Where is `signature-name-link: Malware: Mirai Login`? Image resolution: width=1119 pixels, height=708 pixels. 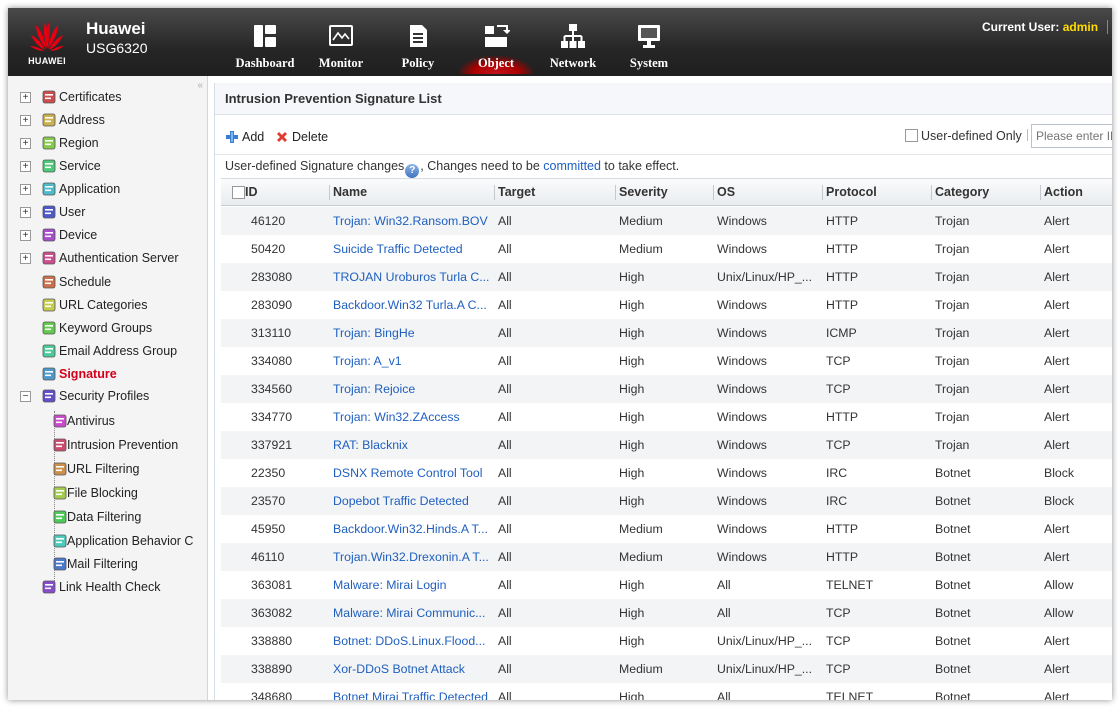
signature-name-link: Malware: Mirai Login is located at coordinates (412, 585).